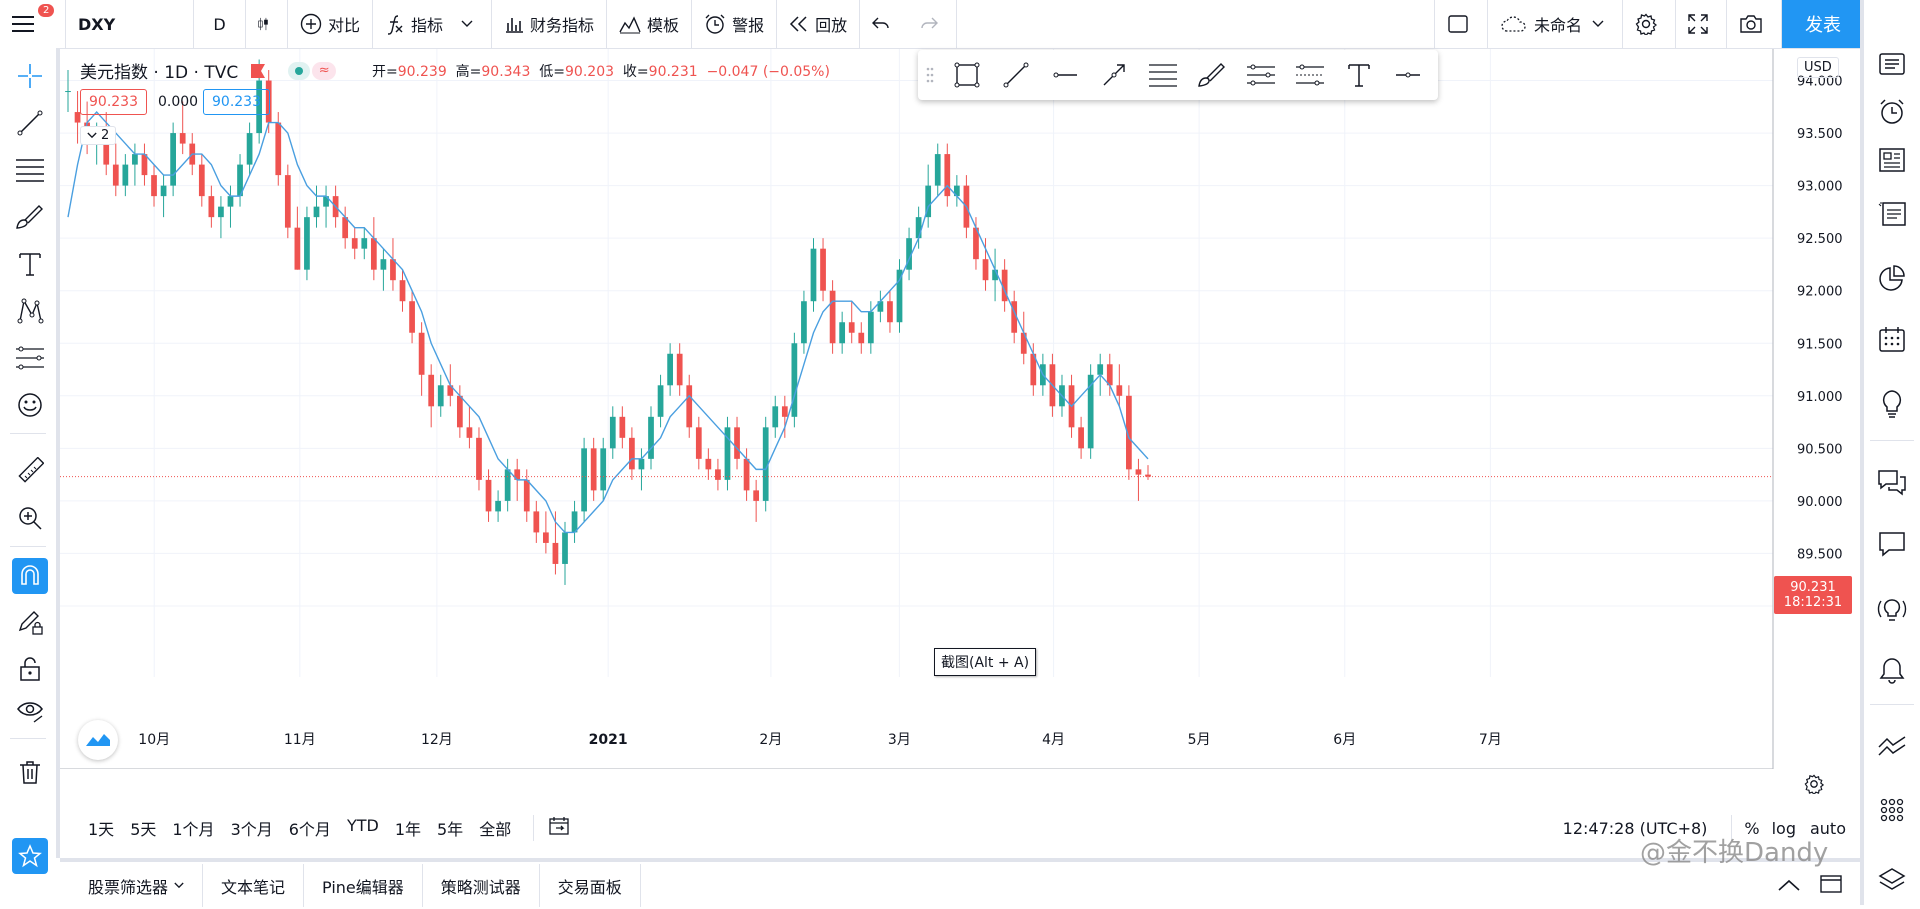 The image size is (1920, 909). Describe the element at coordinates (1892, 482) in the screenshot. I see `chats-button` at that location.